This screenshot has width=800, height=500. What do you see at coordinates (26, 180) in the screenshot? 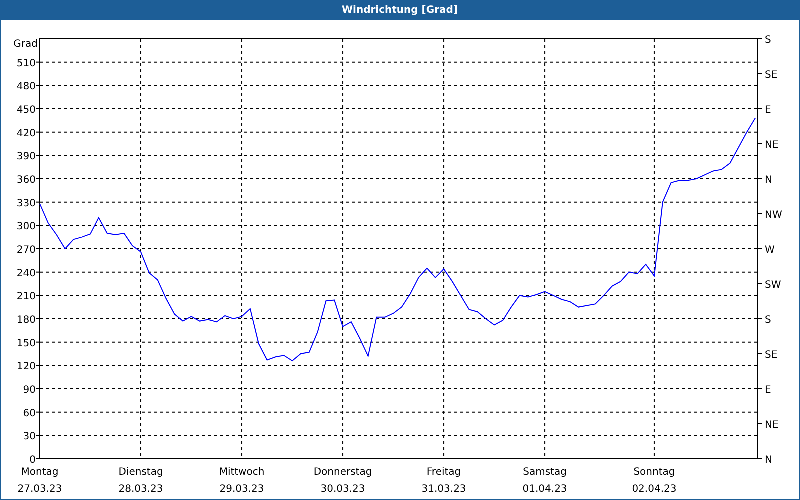
I see `axis-tick-label: 360` at bounding box center [26, 180].